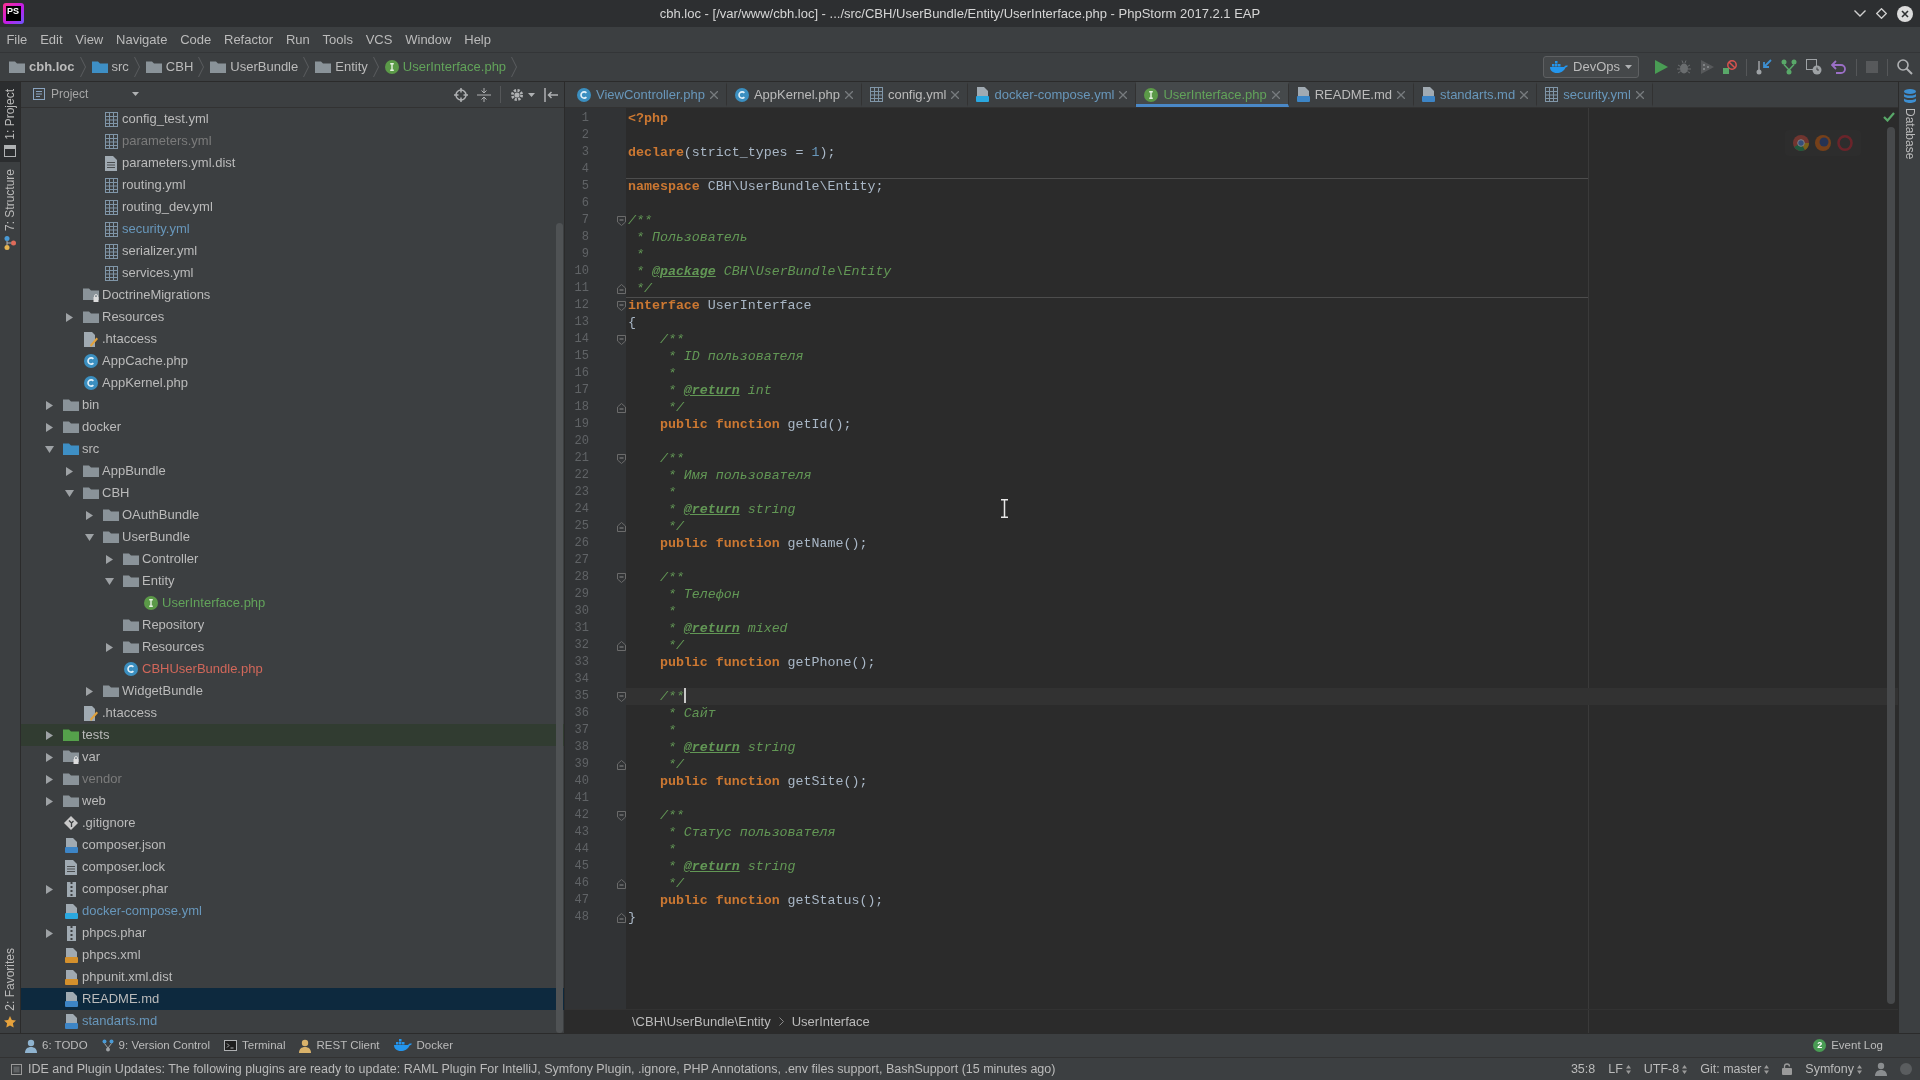 This screenshot has height=1080, width=1920. Describe the element at coordinates (195, 39) in the screenshot. I see `menu-item: Code` at that location.